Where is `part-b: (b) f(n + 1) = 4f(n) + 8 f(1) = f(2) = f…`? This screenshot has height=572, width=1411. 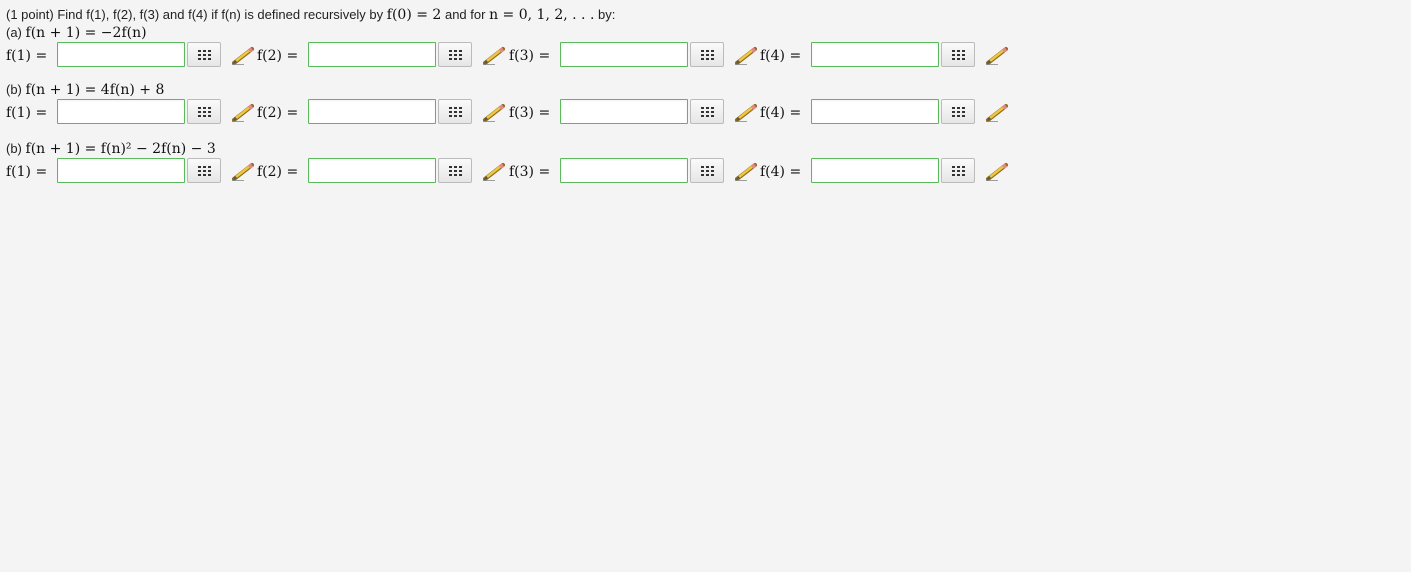
part-b: (b) f(n + 1) = 4f(n) + 8 f(1) = f(2) = f… is located at coordinates (507, 105).